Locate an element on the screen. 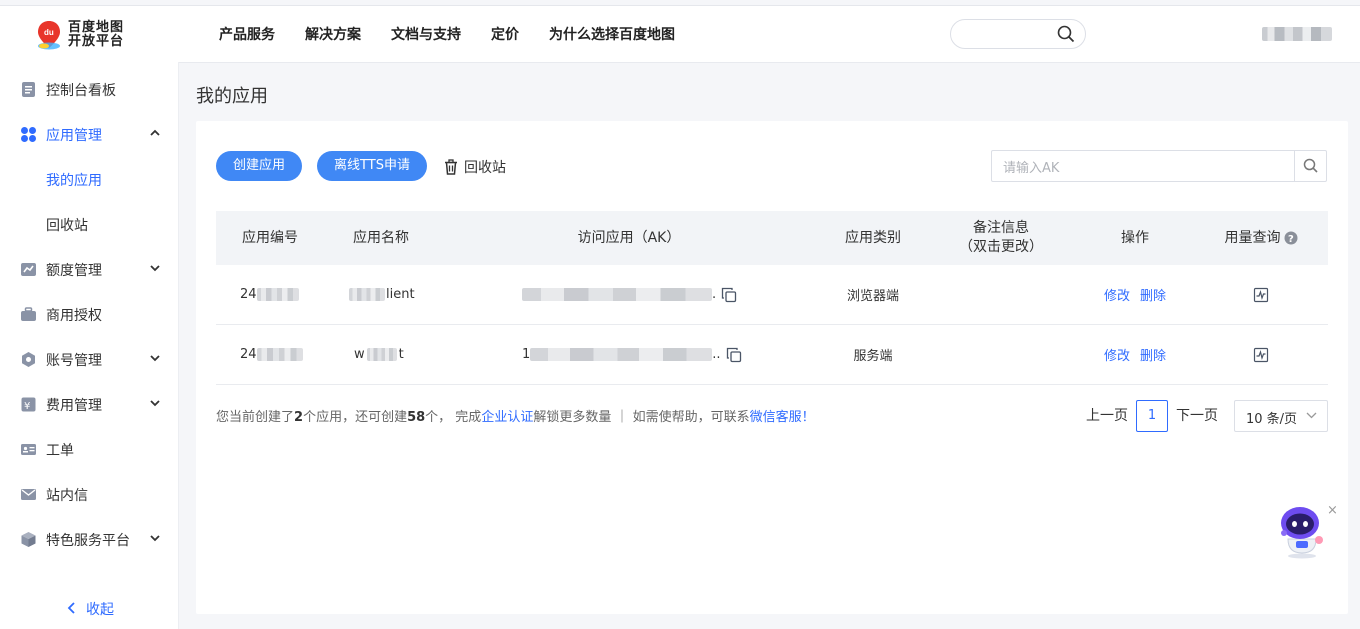 The width and height of the screenshot is (1360, 629). remaining-count: 58 is located at coordinates (416, 417).